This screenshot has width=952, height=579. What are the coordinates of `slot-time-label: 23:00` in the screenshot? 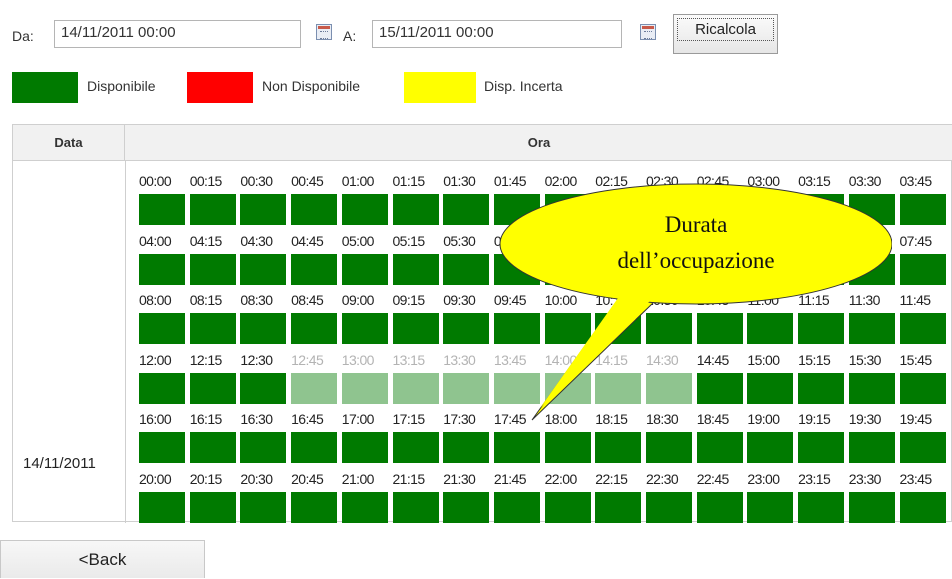 It's located at (763, 478).